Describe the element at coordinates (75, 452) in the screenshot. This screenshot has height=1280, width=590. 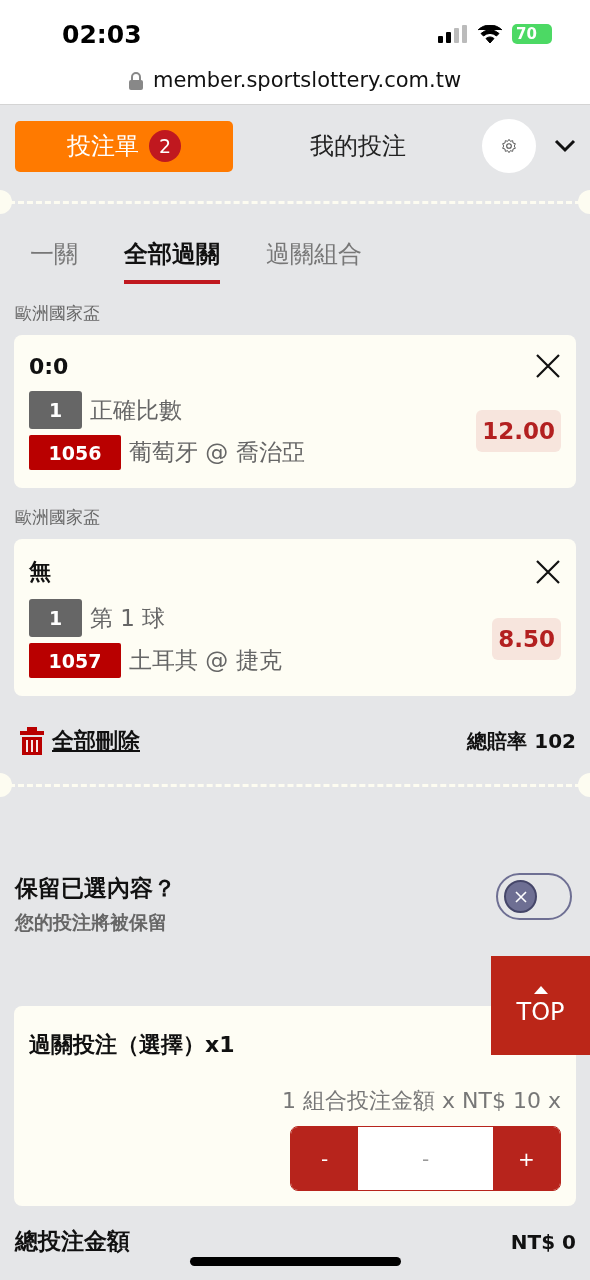
I see `match-number-tag: 1056` at that location.